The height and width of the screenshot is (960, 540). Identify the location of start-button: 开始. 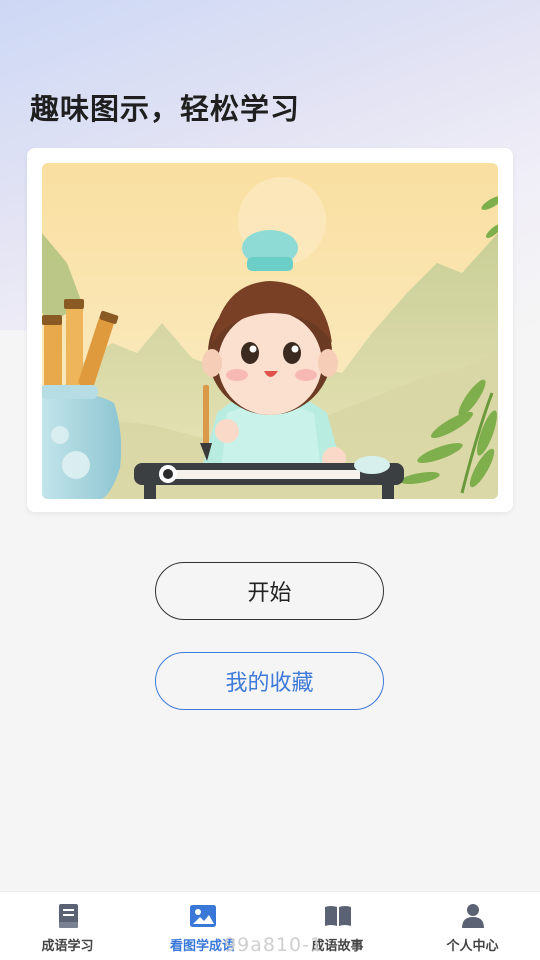
(269, 591).